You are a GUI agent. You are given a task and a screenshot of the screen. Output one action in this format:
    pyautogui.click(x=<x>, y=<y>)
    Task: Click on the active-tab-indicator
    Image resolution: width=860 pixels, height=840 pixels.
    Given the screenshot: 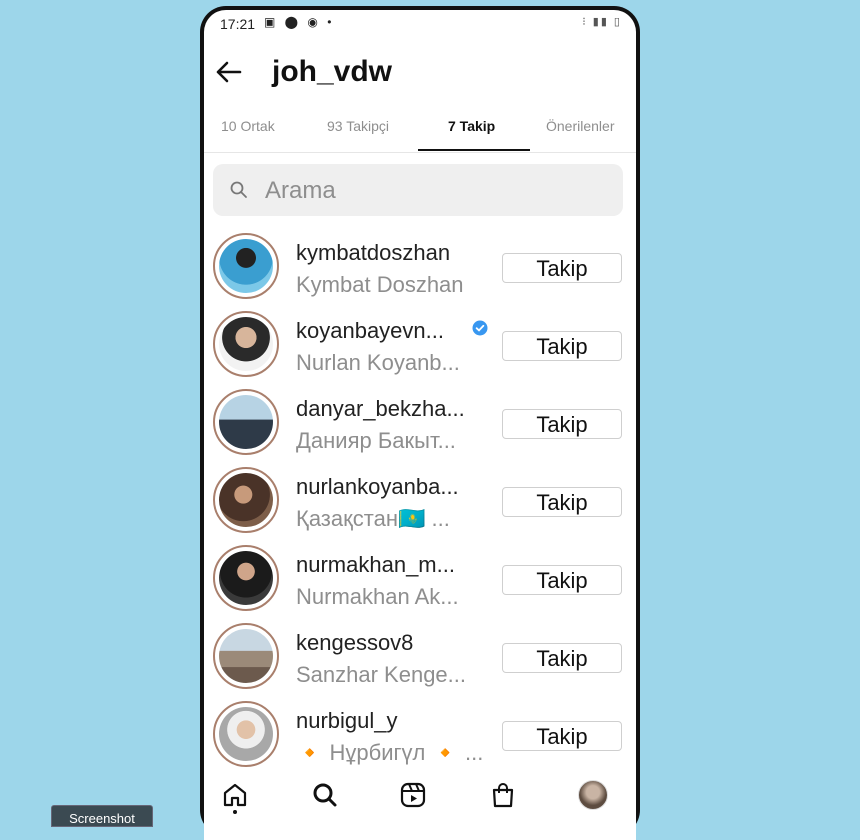 What is the action you would take?
    pyautogui.click(x=474, y=150)
    